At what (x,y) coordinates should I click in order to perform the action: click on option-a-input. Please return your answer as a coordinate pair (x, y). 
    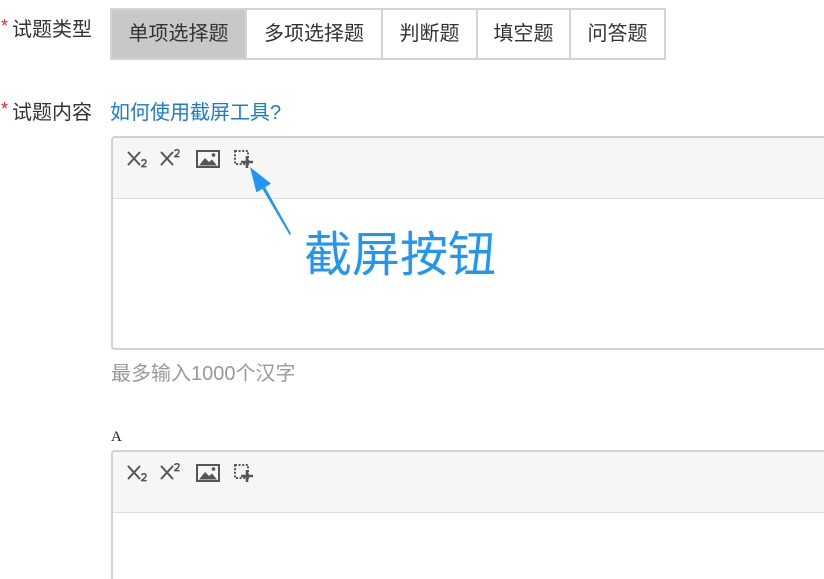
    Looking at the image, I should click on (468, 546).